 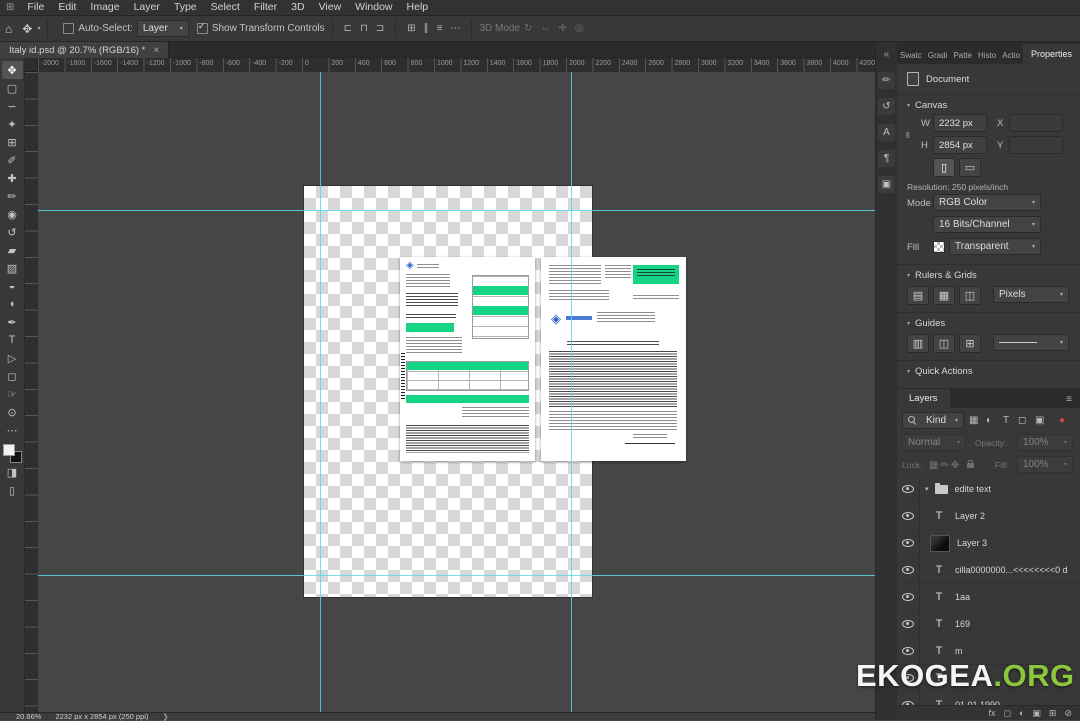 I want to click on layer-row: T m, so click(x=988, y=651).